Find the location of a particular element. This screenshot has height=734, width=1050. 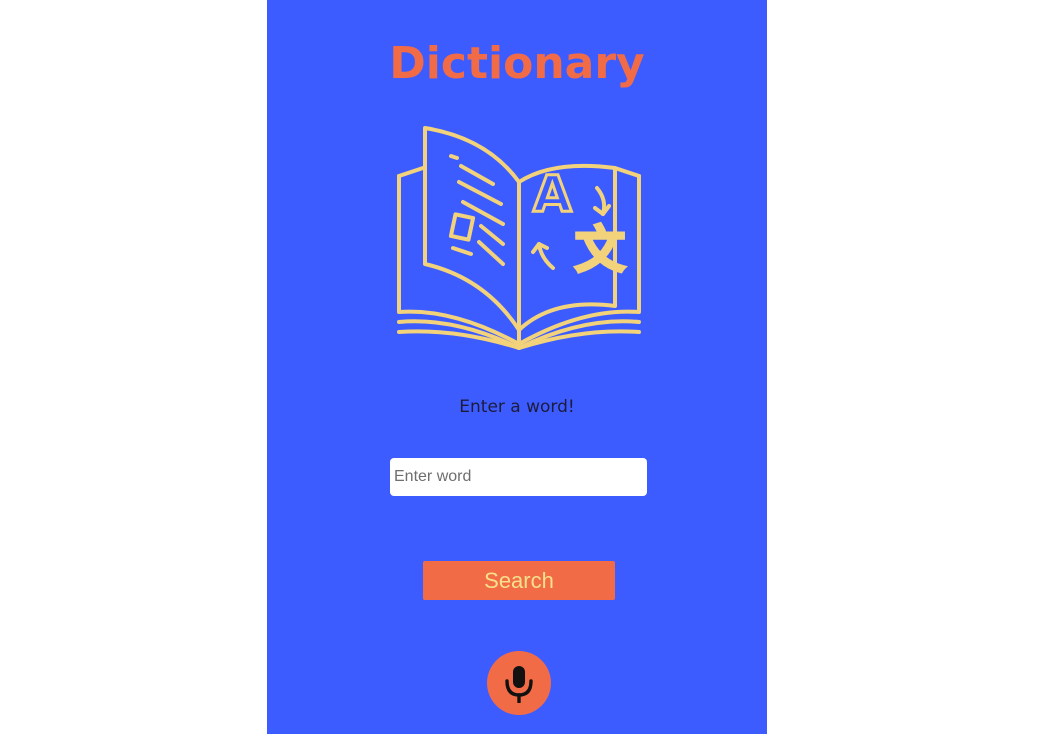

open-book-translate-icon: A 文 is located at coordinates (519, 236).